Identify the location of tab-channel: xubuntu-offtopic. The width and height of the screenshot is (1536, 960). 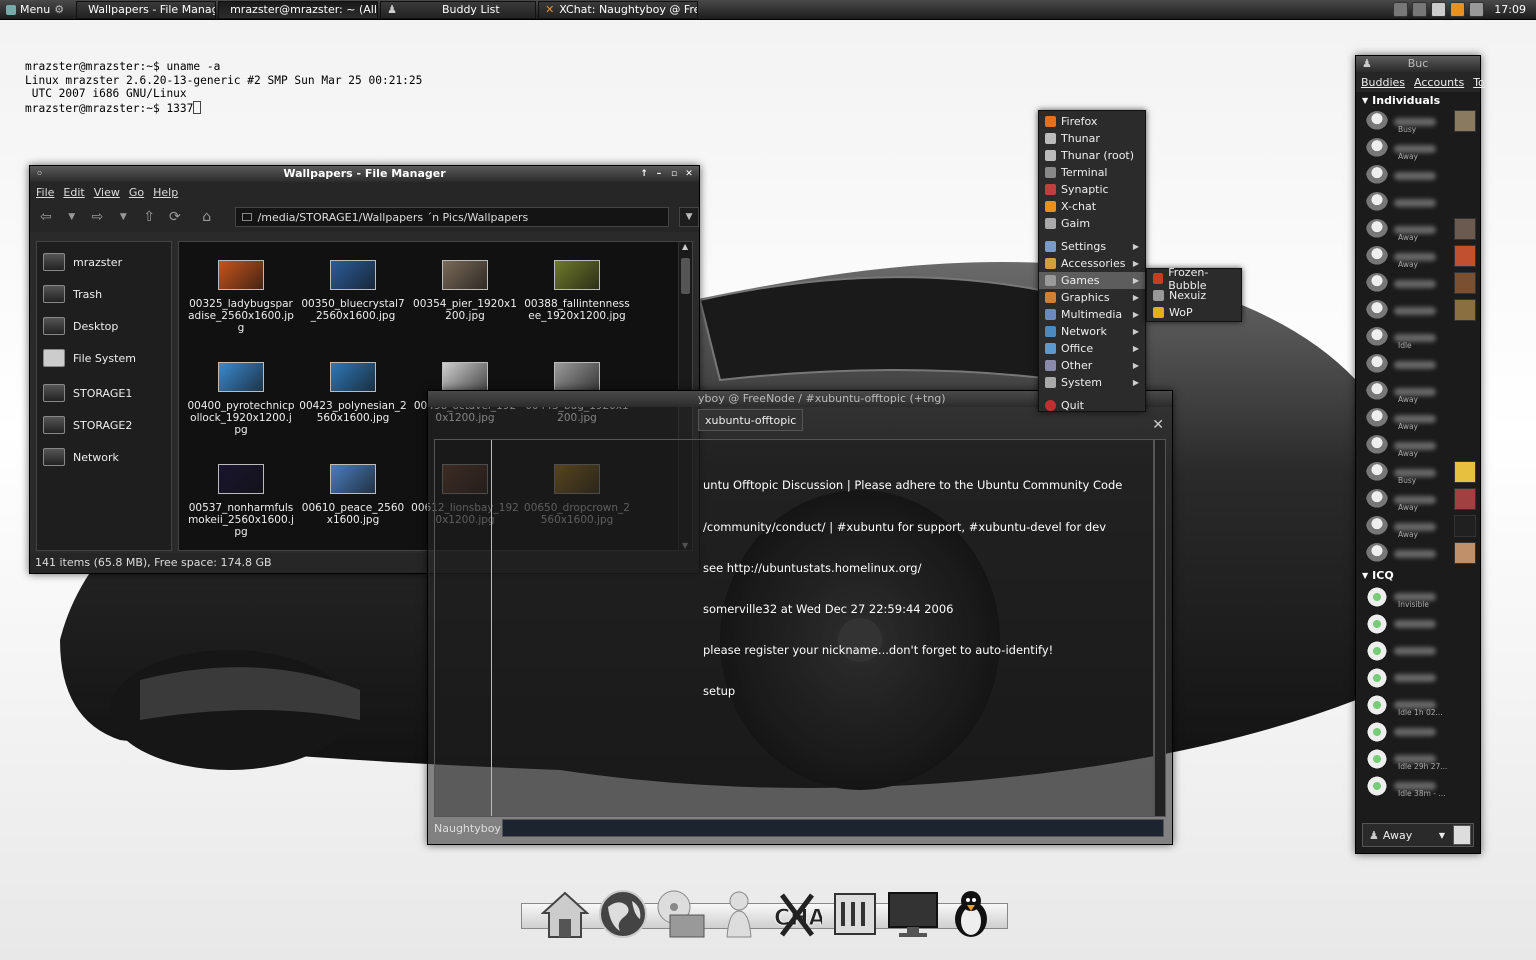
(751, 420).